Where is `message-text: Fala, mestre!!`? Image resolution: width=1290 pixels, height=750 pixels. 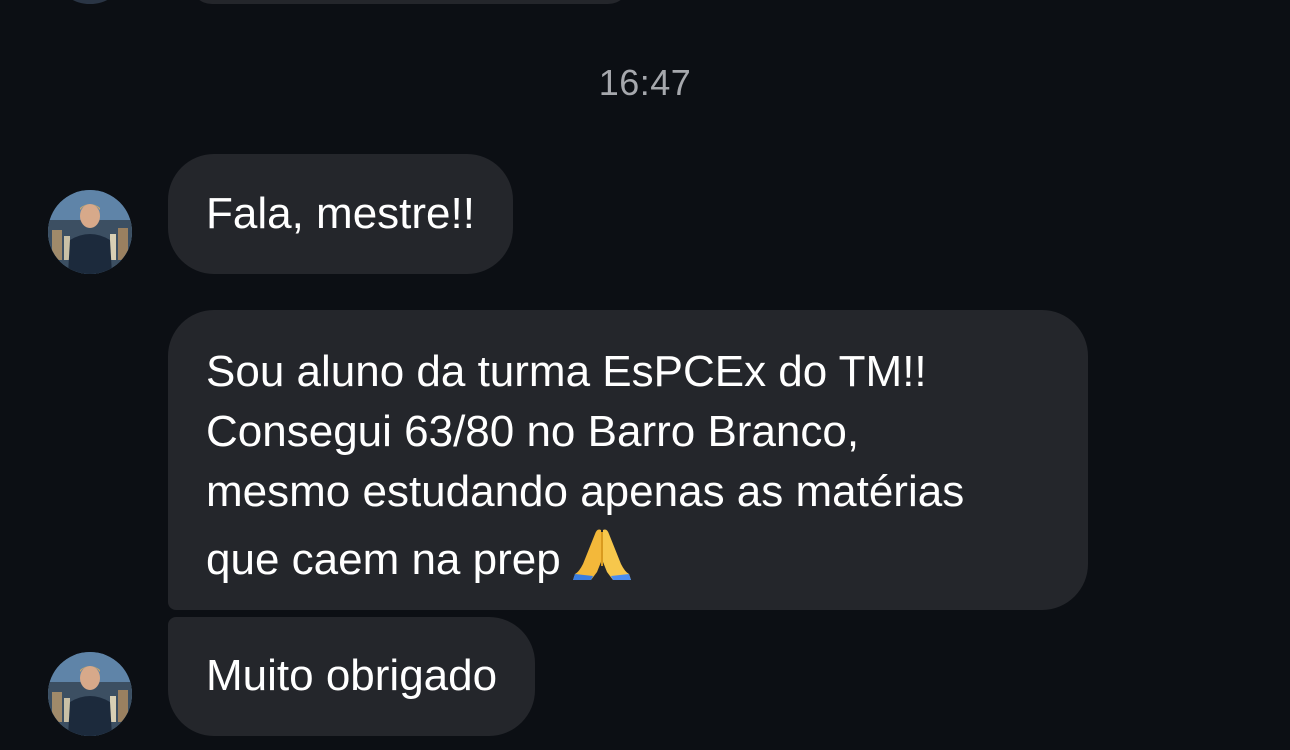
message-text: Fala, mestre!! is located at coordinates (340, 213).